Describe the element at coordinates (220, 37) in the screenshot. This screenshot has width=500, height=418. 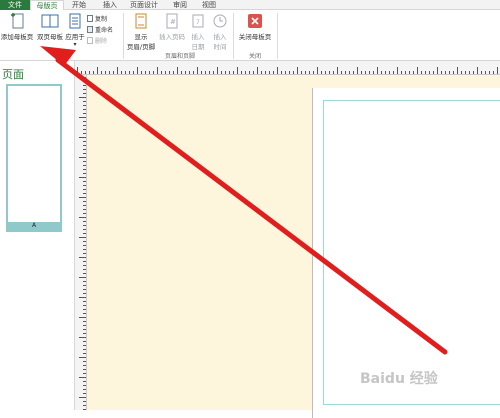
I see `insert-time-label-1: 插入` at that location.